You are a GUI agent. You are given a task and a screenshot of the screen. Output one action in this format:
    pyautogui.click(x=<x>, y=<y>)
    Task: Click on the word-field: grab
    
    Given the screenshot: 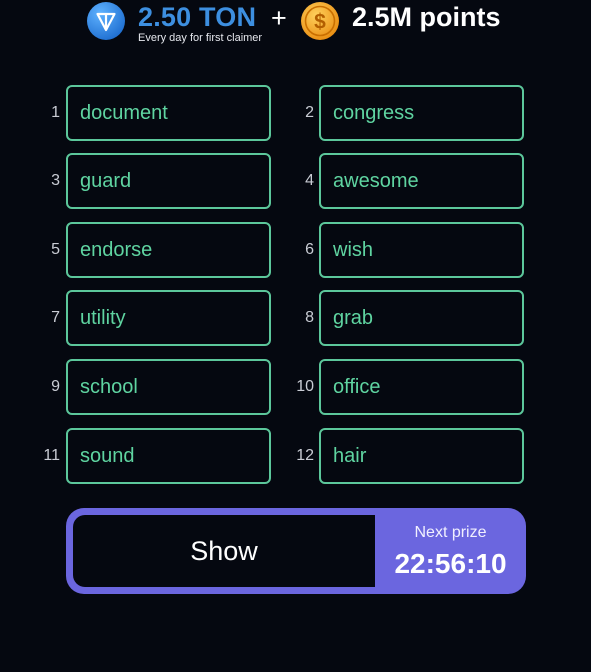 What is the action you would take?
    pyautogui.click(x=421, y=318)
    